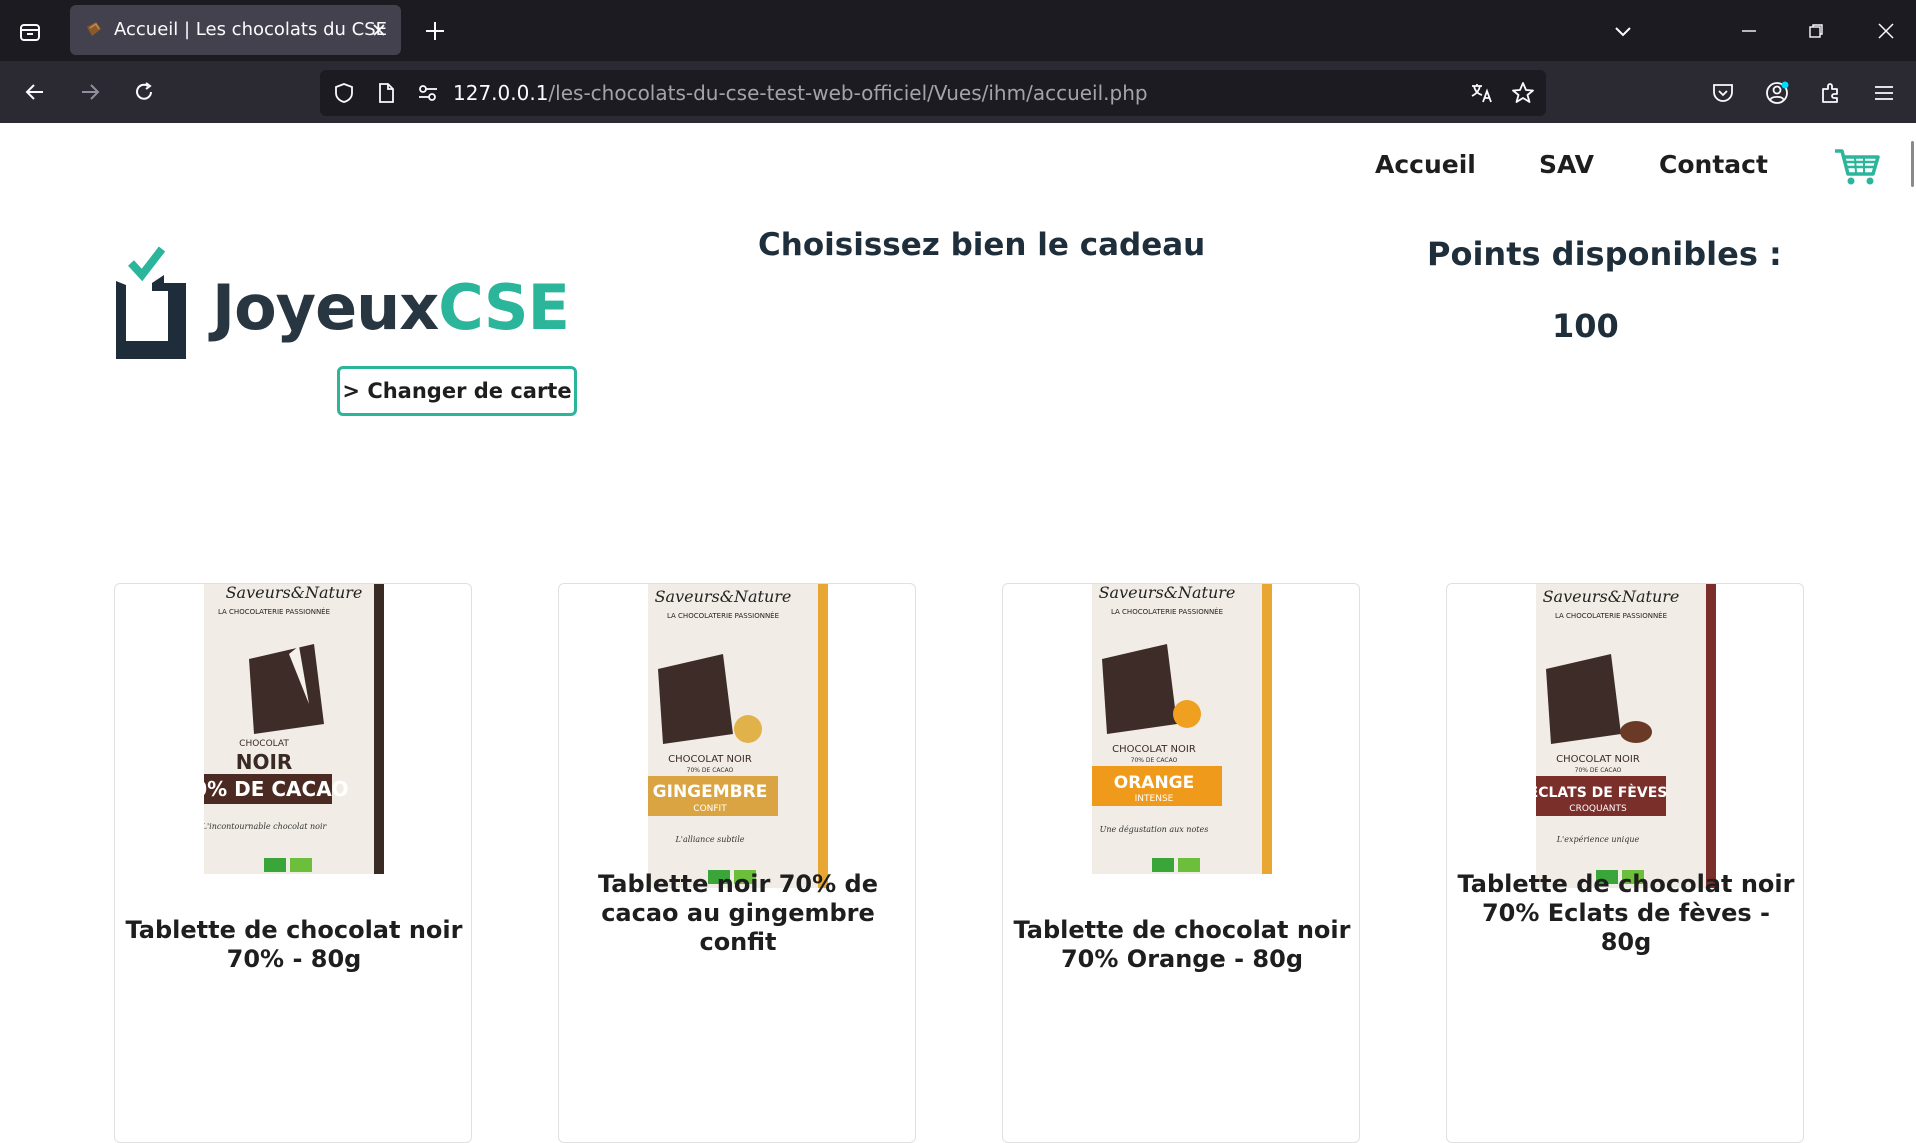 Image resolution: width=1916 pixels, height=1143 pixels. I want to click on points-label: Points disponibles :, so click(1604, 254).